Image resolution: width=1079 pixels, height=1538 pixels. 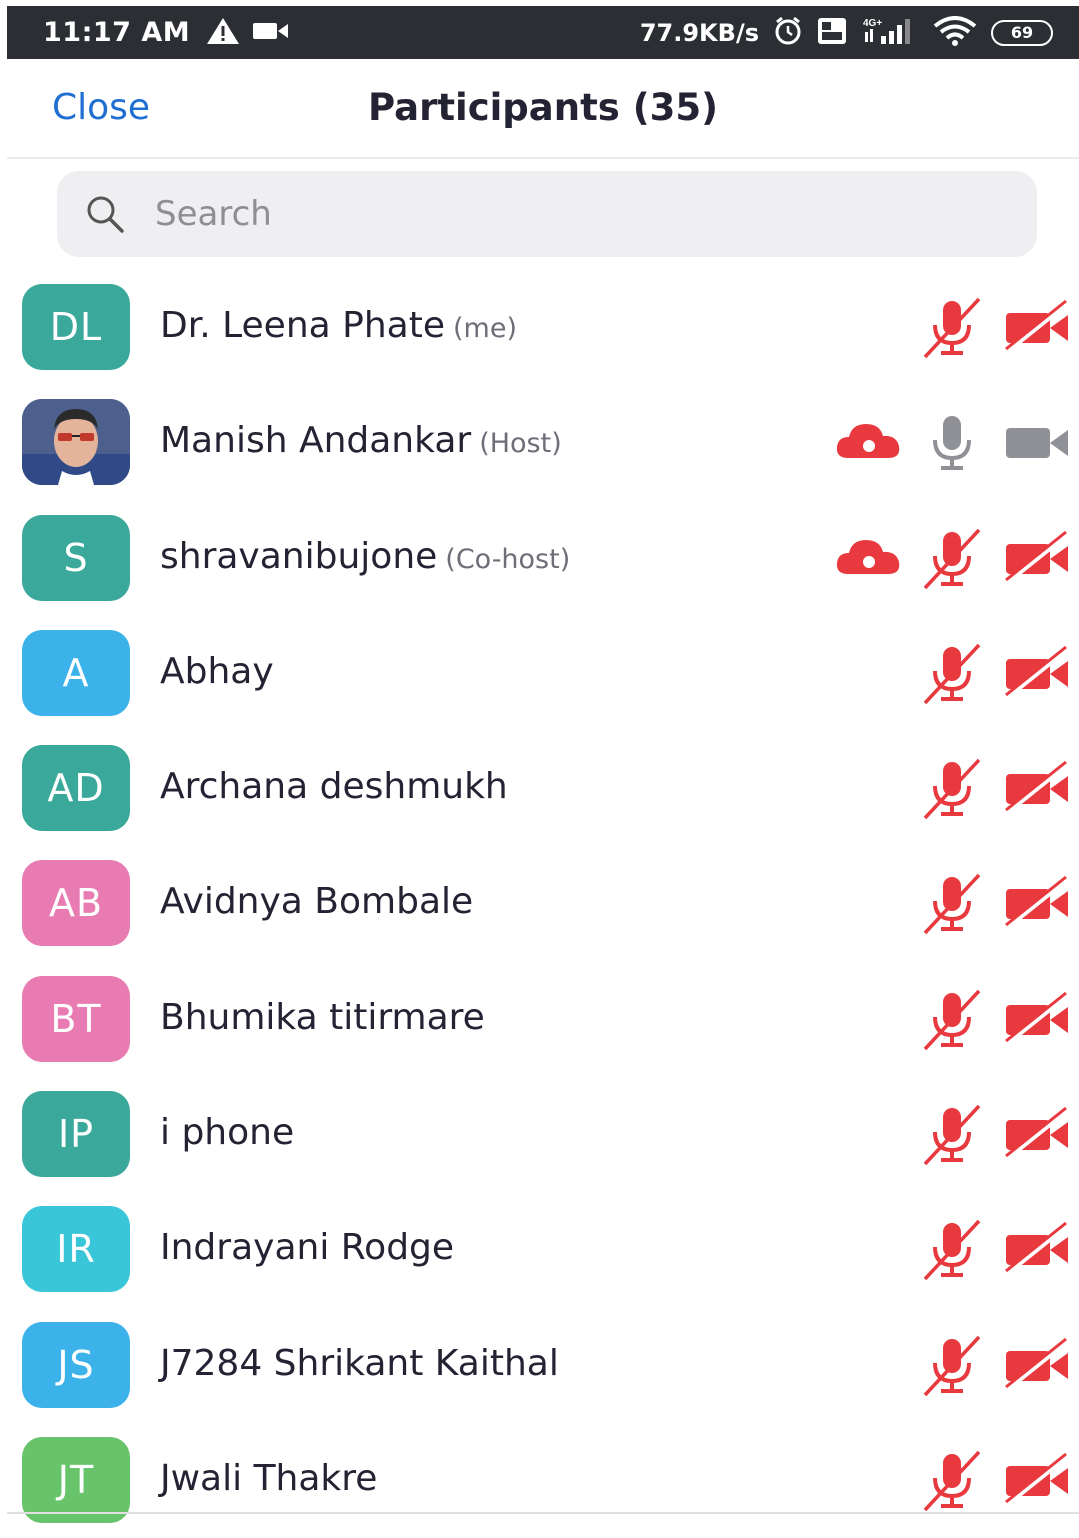 I want to click on avatar: AD, so click(x=76, y=788).